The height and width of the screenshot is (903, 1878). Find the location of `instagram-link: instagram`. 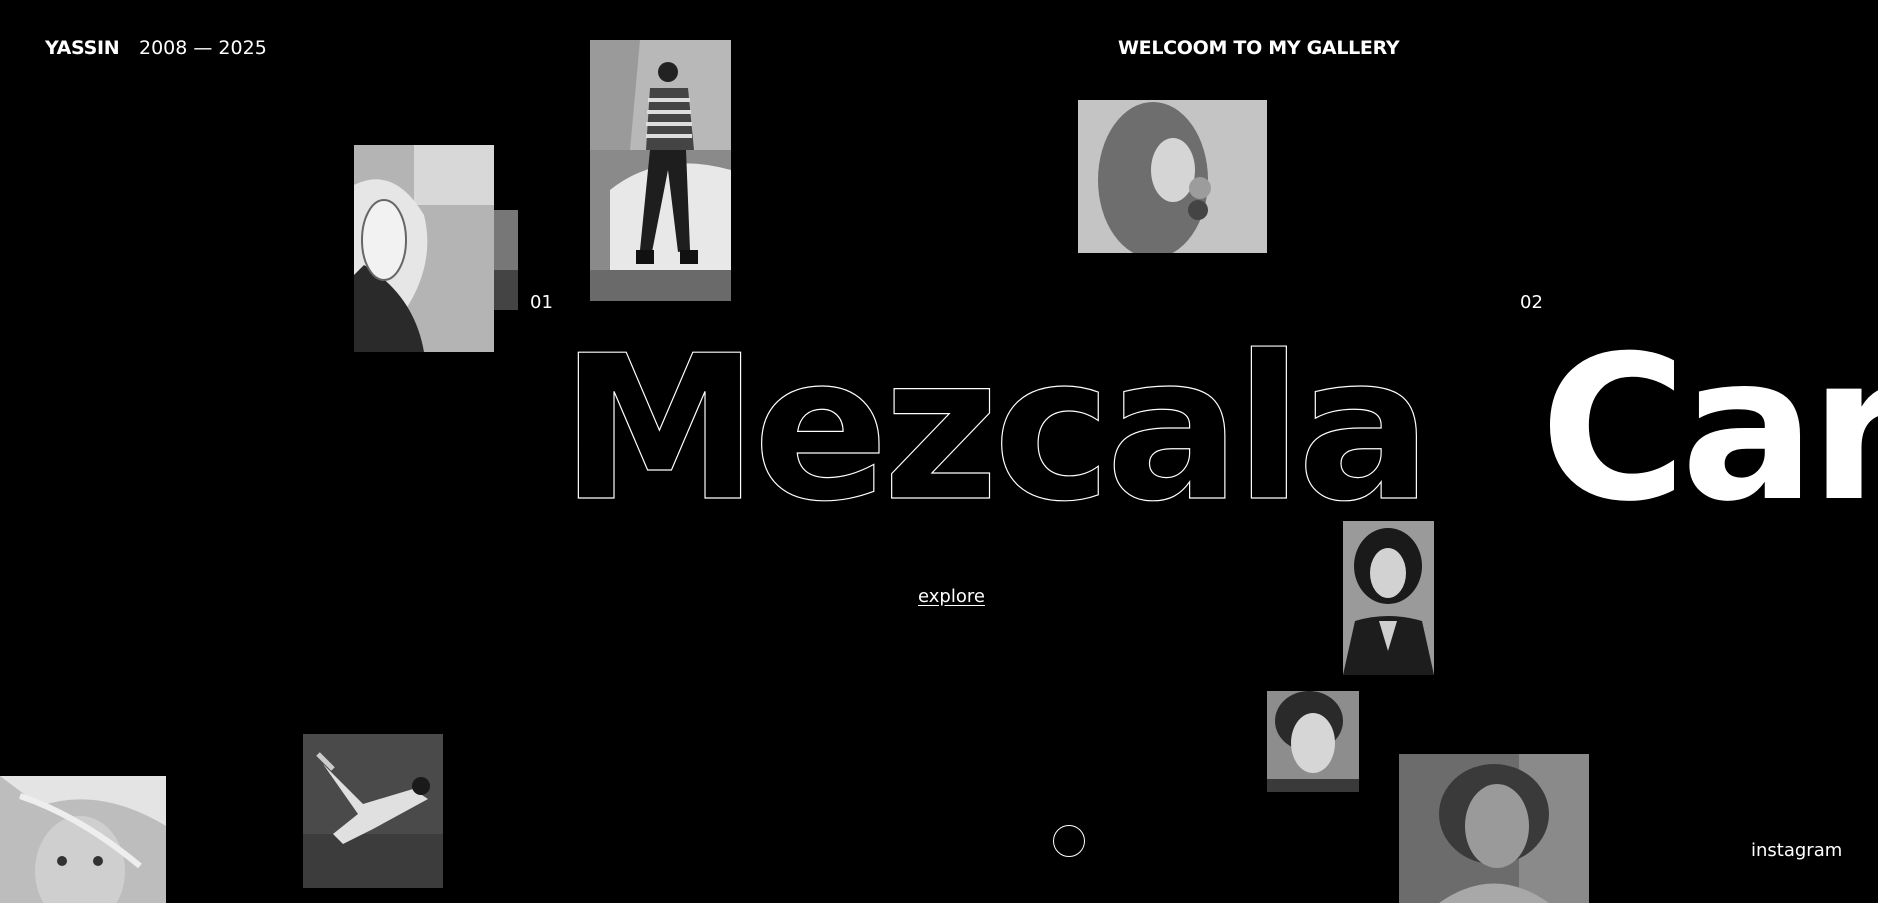

instagram-link: instagram is located at coordinates (1796, 850).